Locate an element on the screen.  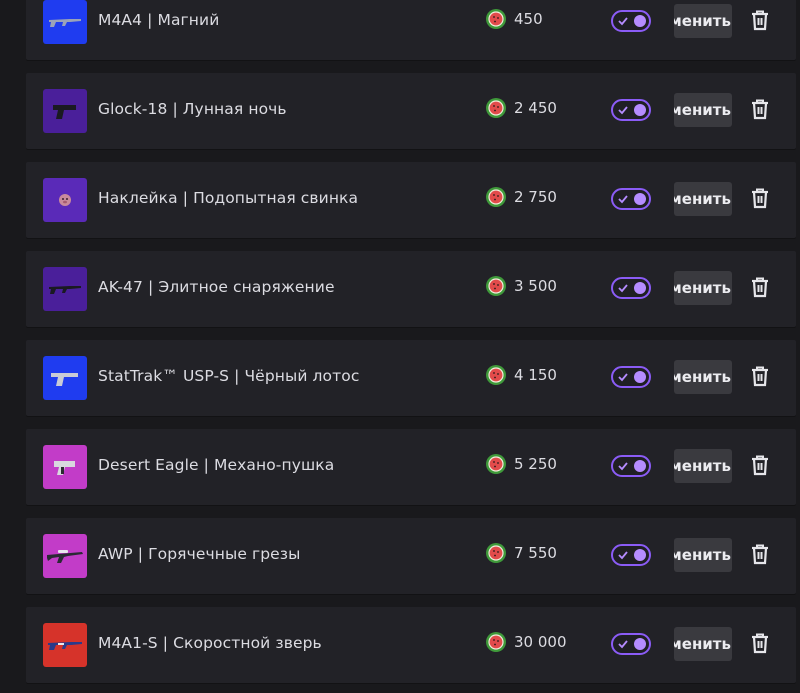
item-name: StatTrak™ USP-S | Чёрный лотос is located at coordinates (229, 376).